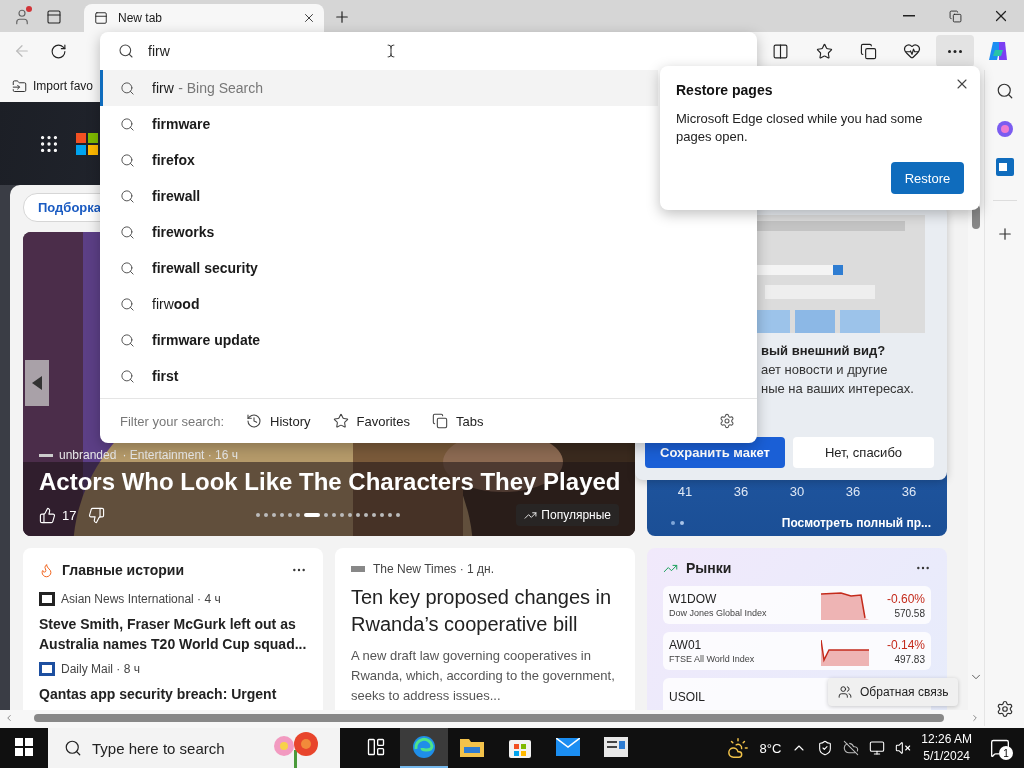 This screenshot has height=768, width=1024. I want to click on taskbar-app, so click(424, 748).